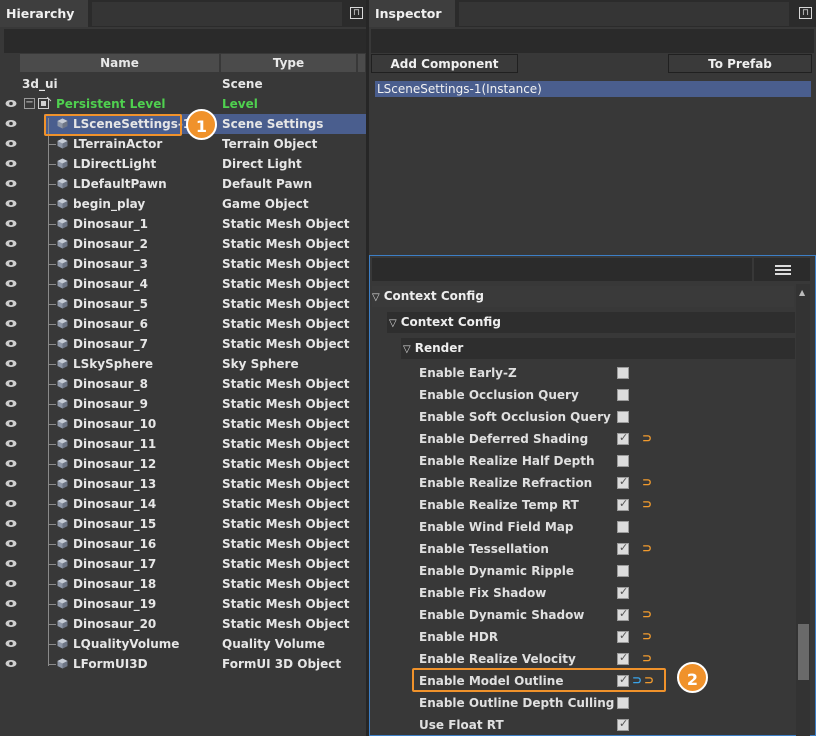 The height and width of the screenshot is (736, 816). What do you see at coordinates (183, 404) in the screenshot?
I see `tree-row: Dinosaur_9 Static Mesh Object` at bounding box center [183, 404].